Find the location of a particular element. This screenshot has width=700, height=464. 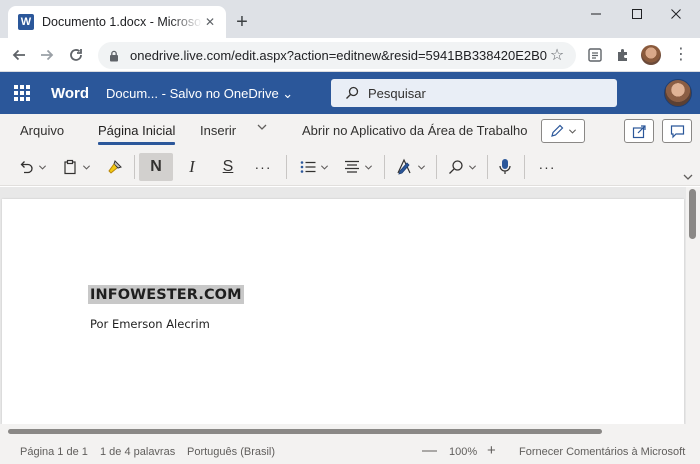

lock-icon is located at coordinates (114, 55).